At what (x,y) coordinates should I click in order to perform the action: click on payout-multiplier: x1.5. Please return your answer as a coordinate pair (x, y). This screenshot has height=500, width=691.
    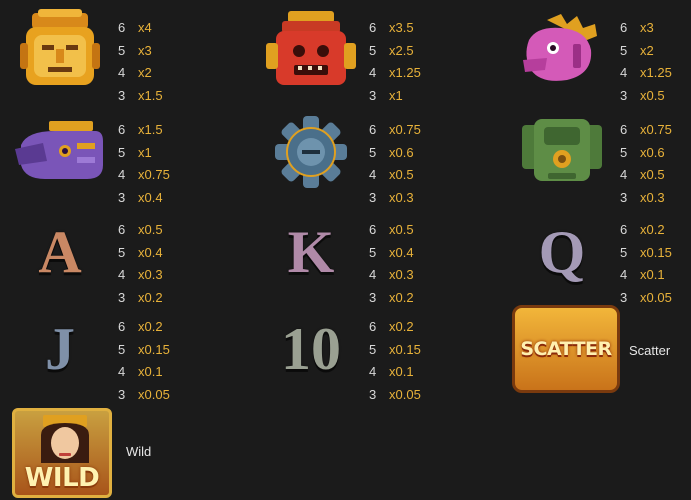
    Looking at the image, I should click on (150, 95).